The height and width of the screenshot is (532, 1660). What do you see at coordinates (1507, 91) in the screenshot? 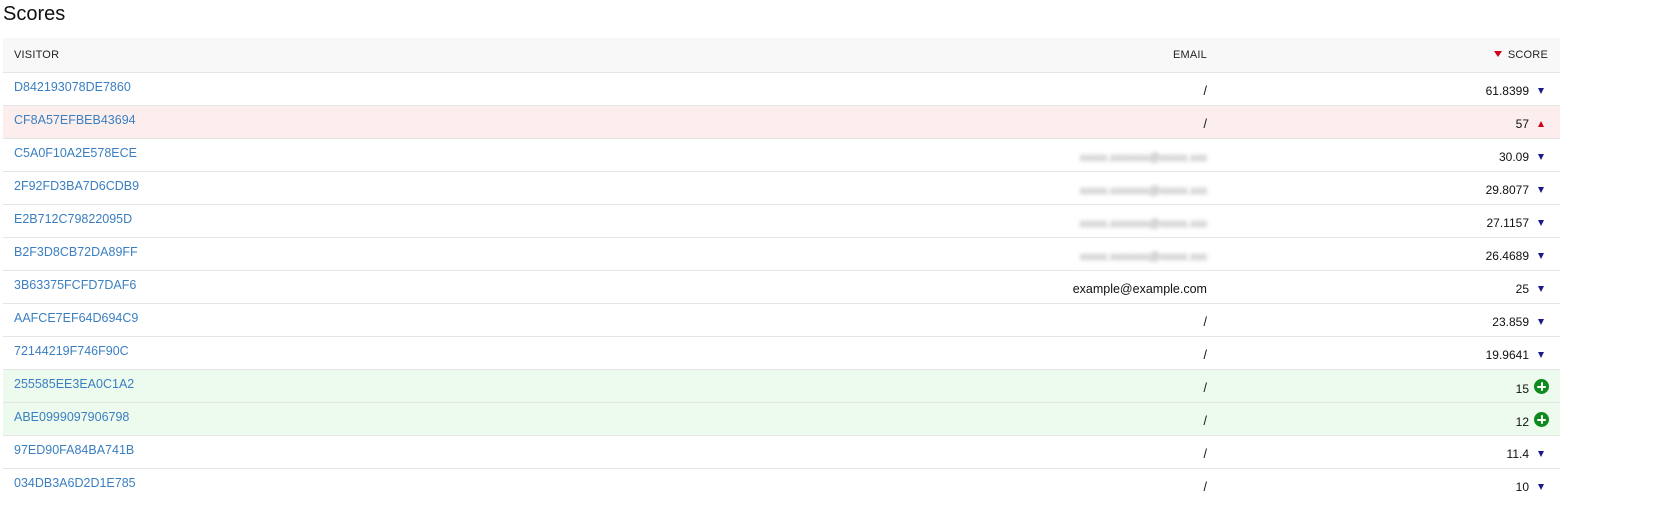
I see `score-value: 61.8399` at bounding box center [1507, 91].